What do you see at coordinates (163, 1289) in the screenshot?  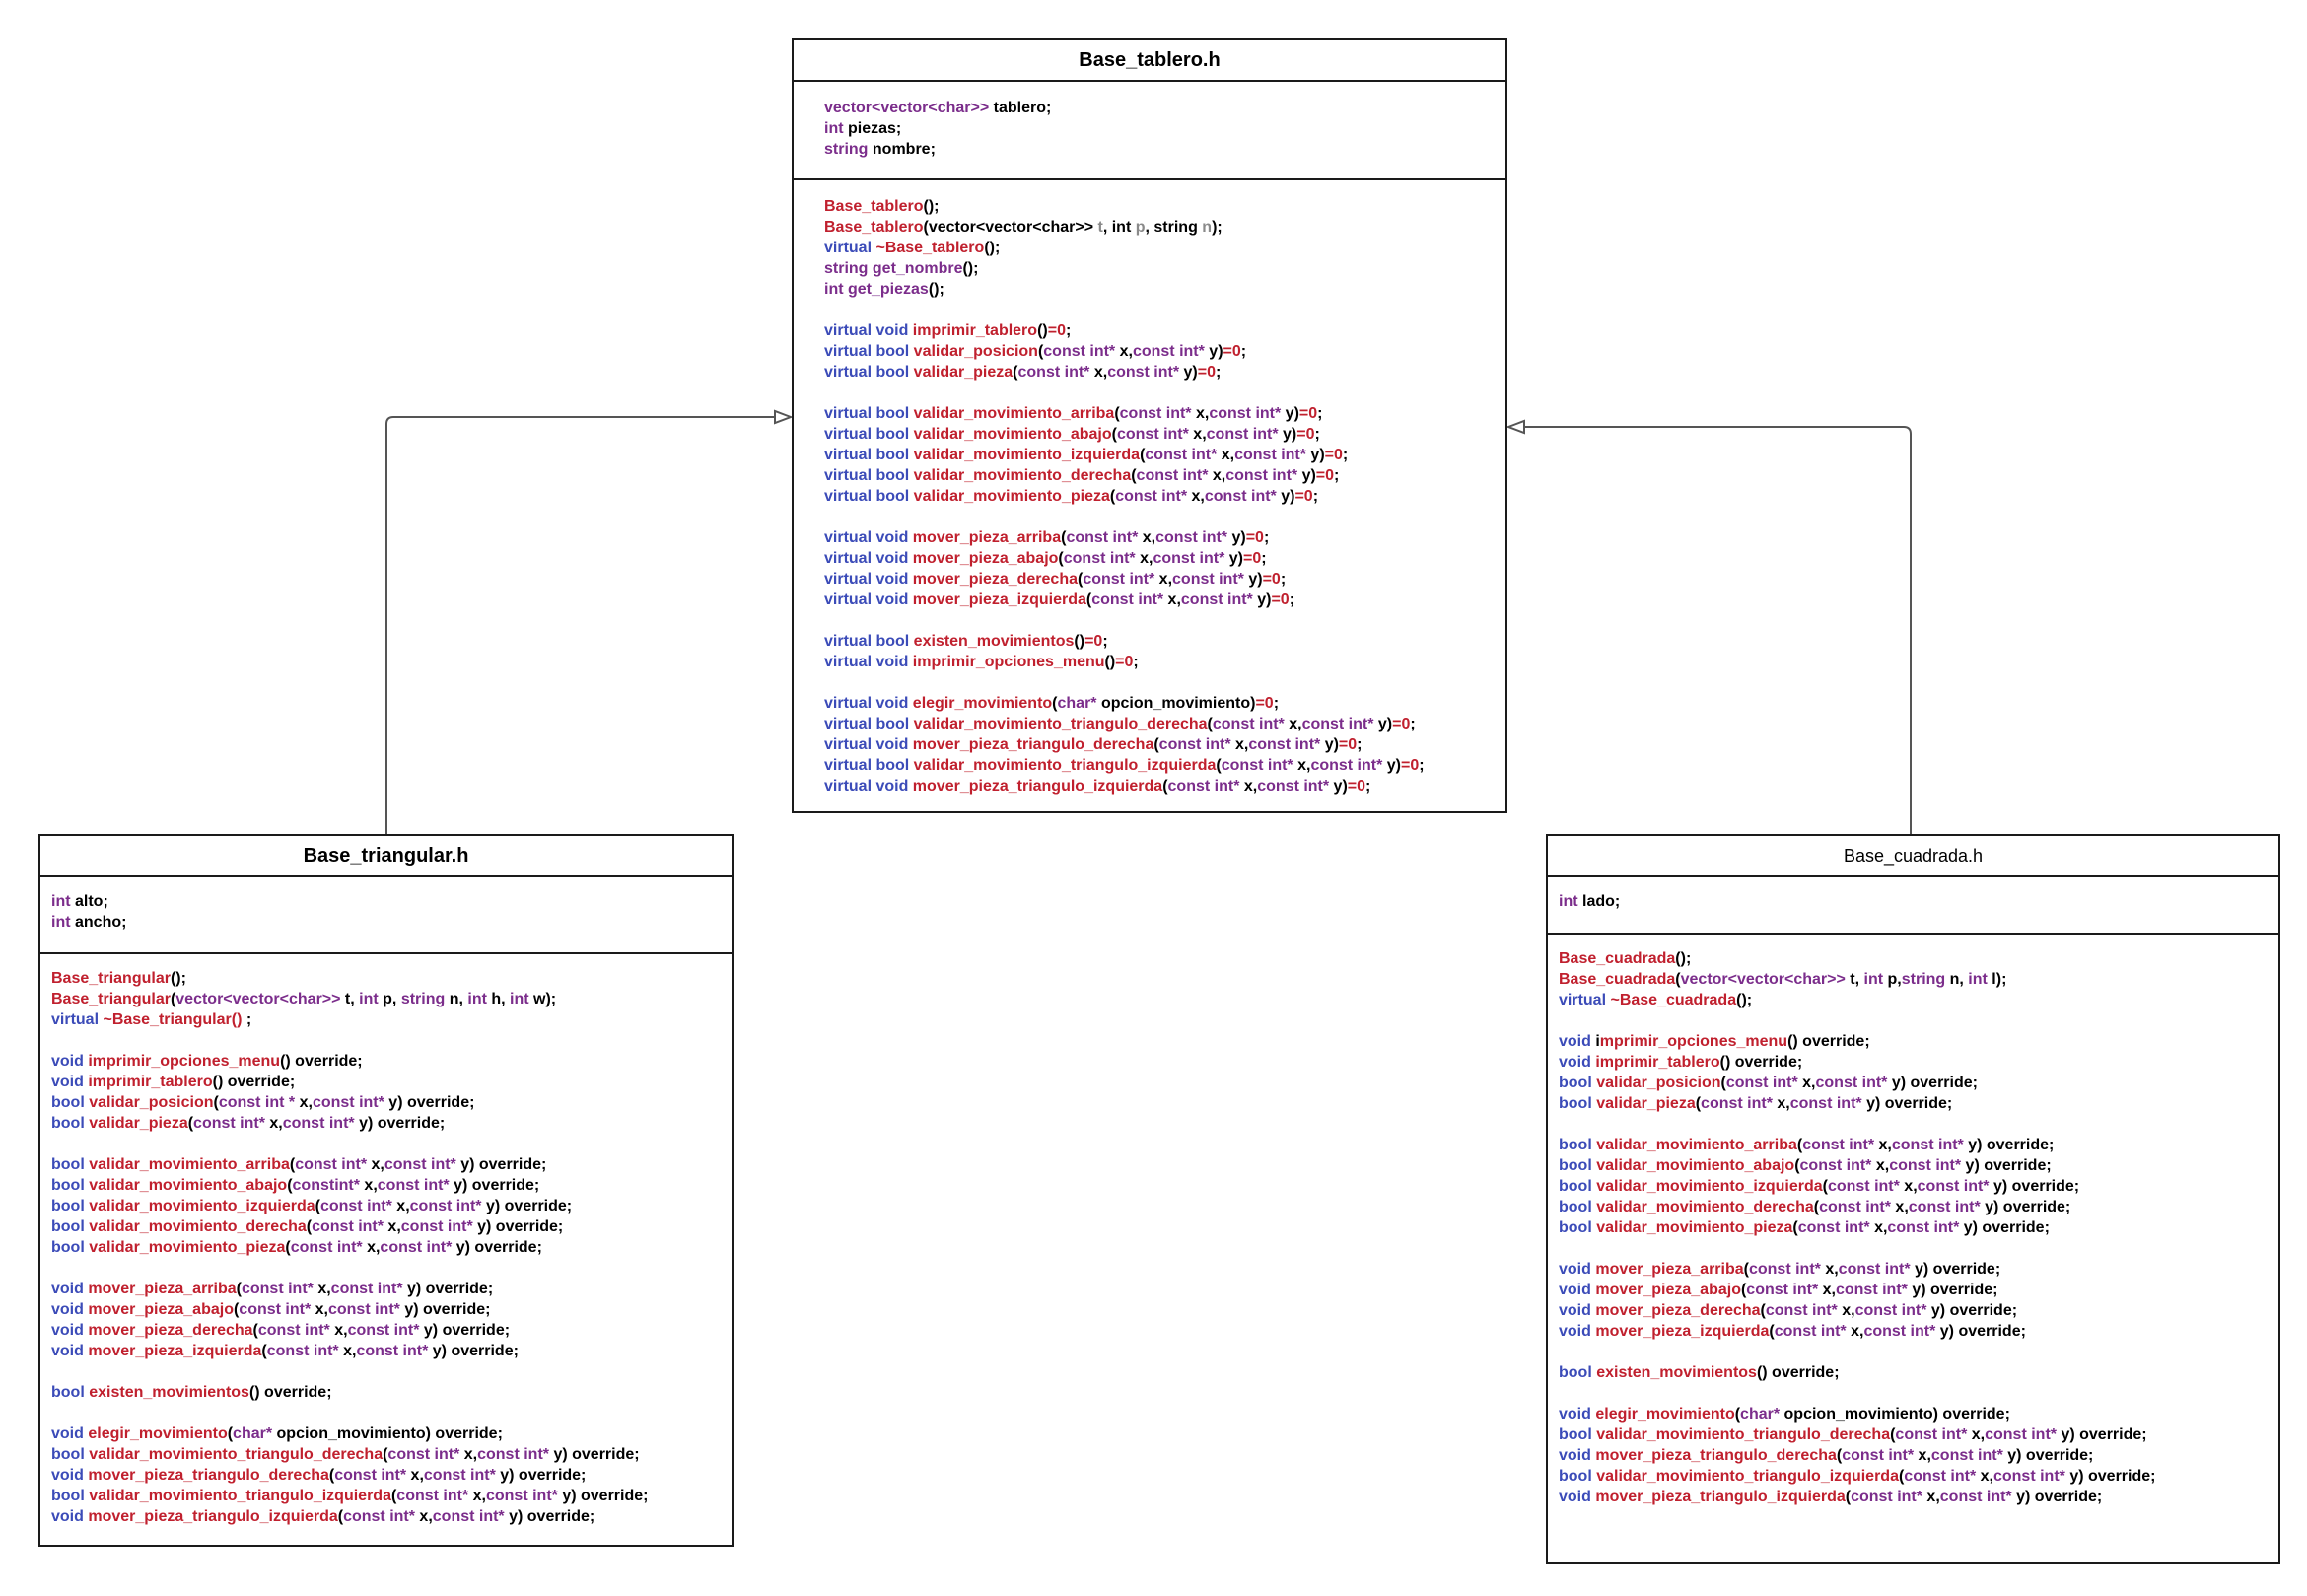 I see `code-token: mover_pieza_arriba` at bounding box center [163, 1289].